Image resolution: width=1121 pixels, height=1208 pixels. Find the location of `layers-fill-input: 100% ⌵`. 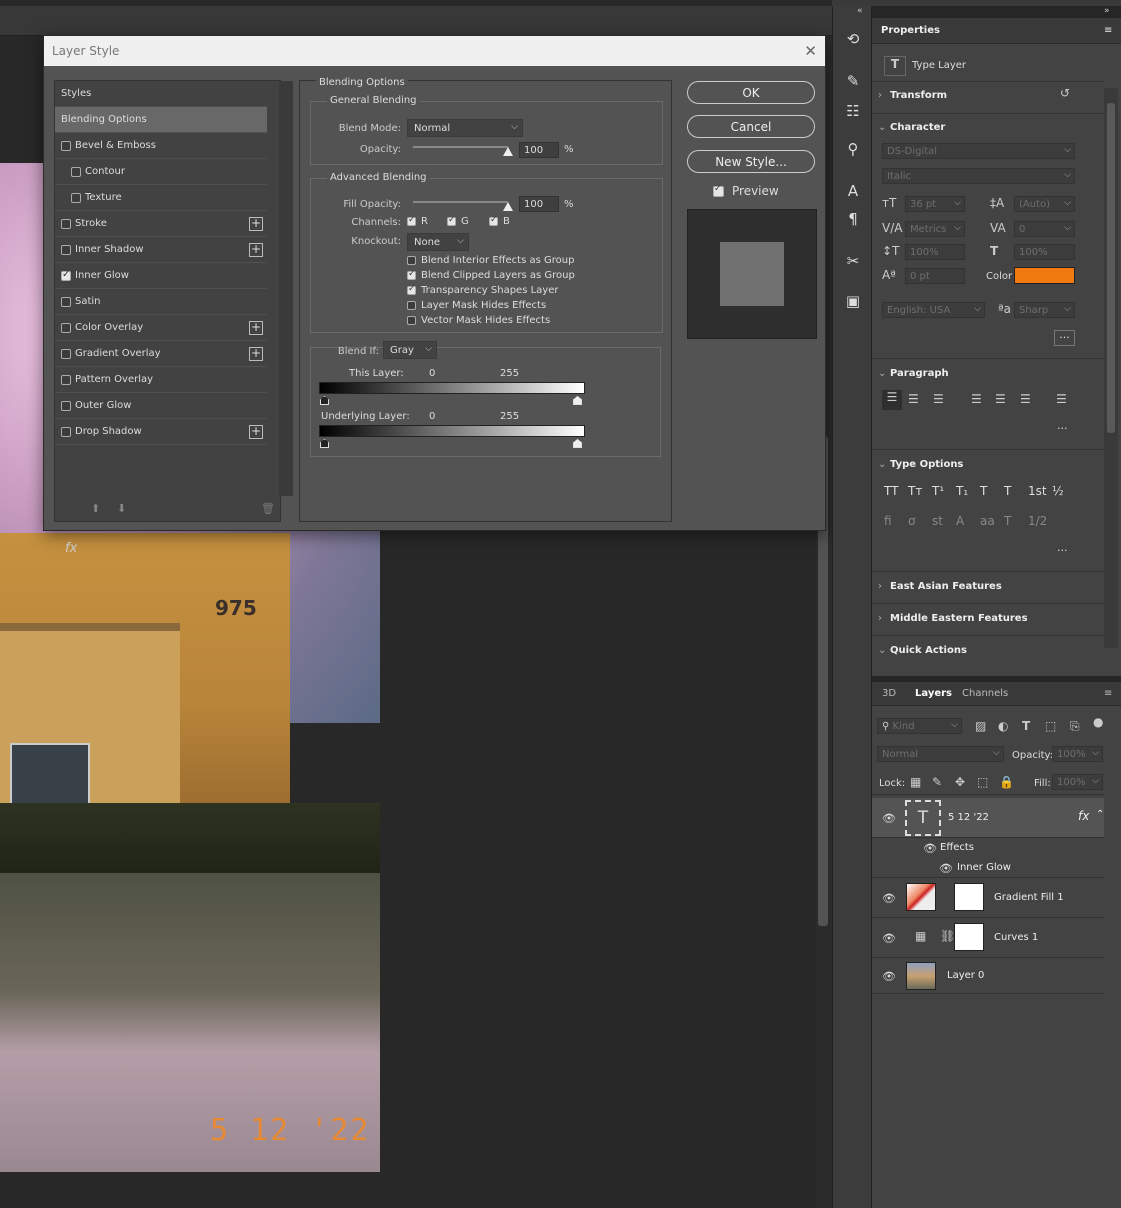

layers-fill-input: 100% ⌵ is located at coordinates (1077, 782).